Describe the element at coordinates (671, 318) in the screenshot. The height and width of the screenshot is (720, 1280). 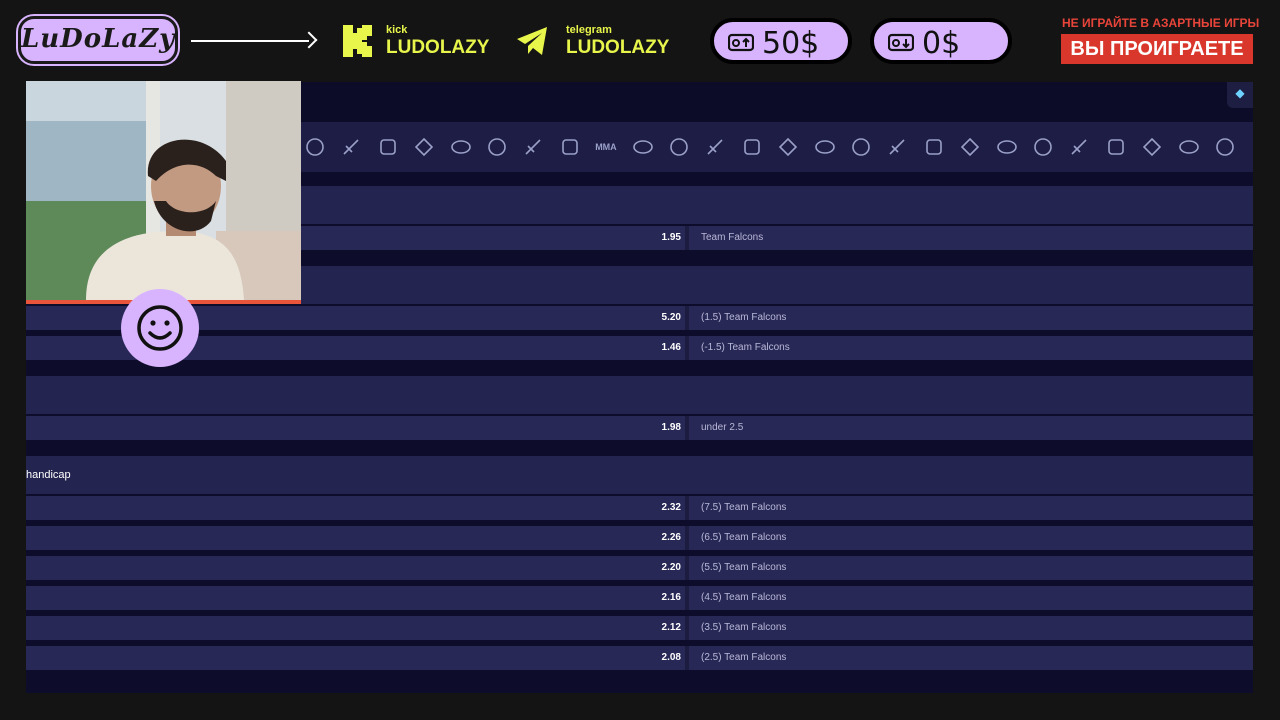
I see `odds-value: 5.20` at that location.